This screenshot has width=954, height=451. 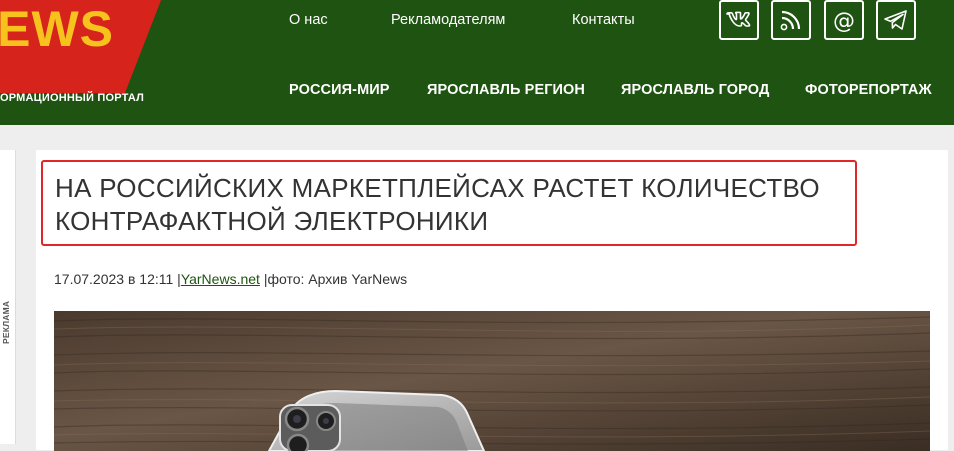 I want to click on article-source-link: YarNews.net, so click(x=220, y=279).